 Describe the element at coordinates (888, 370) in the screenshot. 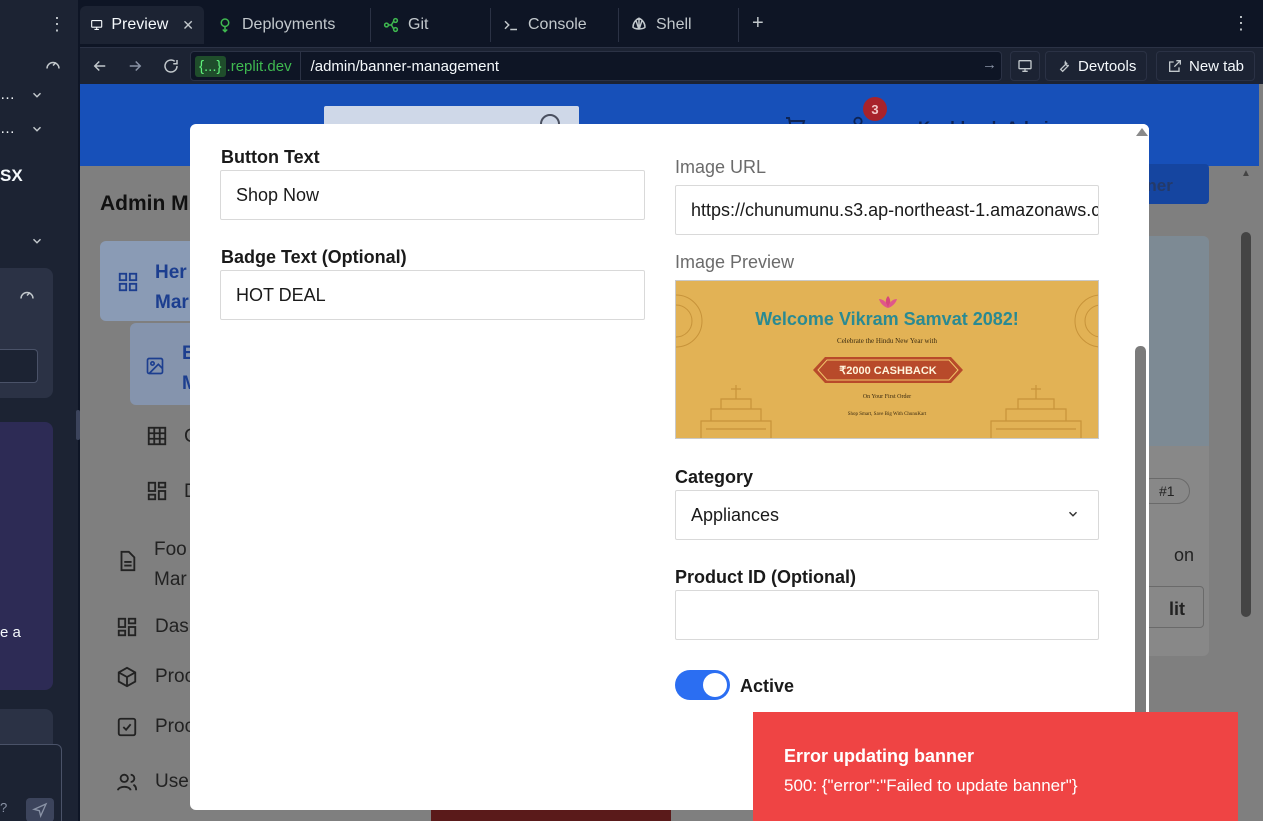

I see `banner-cashback-text: ₹2000 CASHBACK` at that location.